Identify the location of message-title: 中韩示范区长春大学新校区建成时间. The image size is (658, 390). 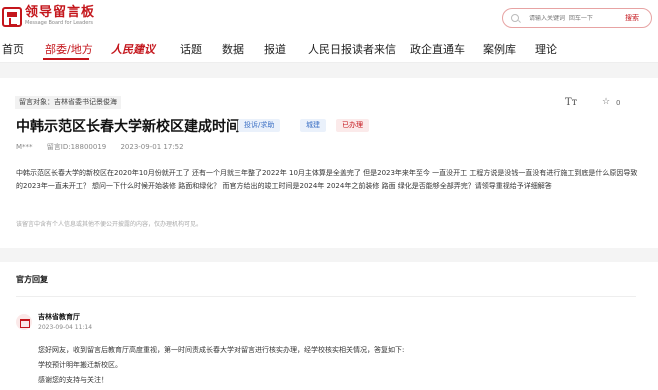
(128, 127).